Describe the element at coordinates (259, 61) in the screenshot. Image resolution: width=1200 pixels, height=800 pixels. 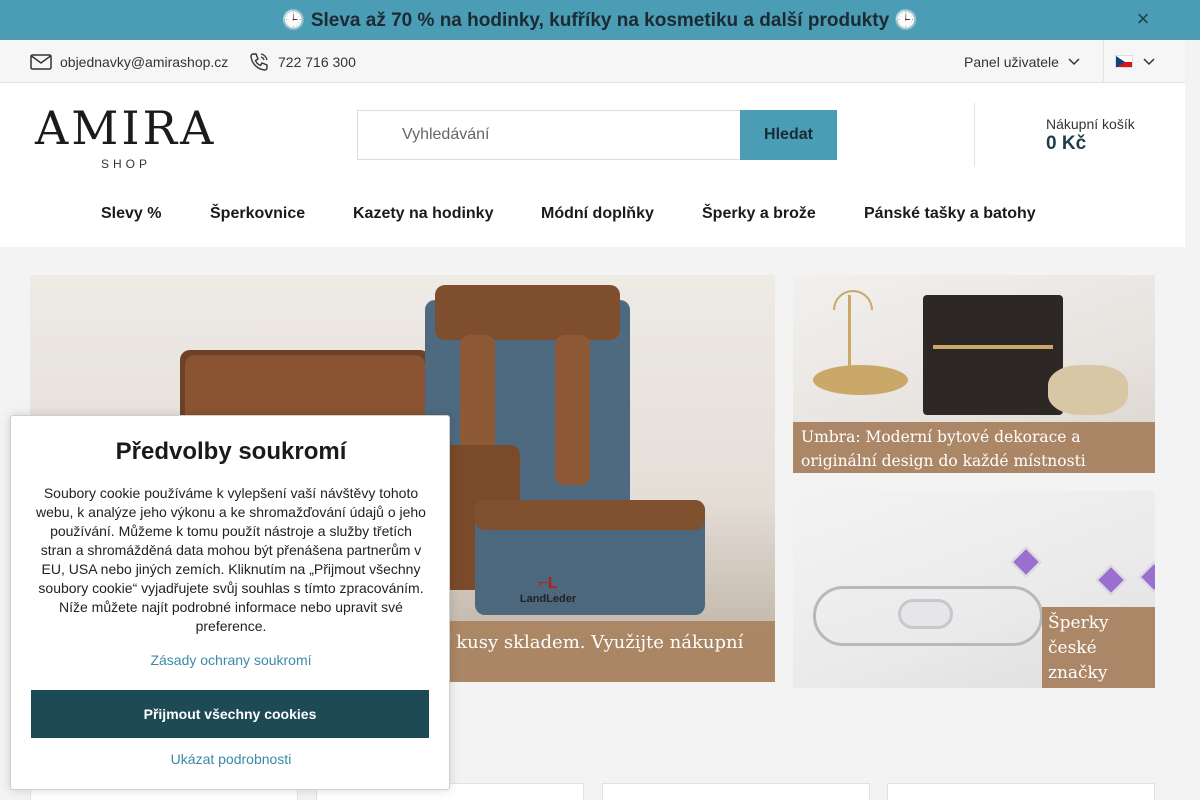
I see `phone-icon` at that location.